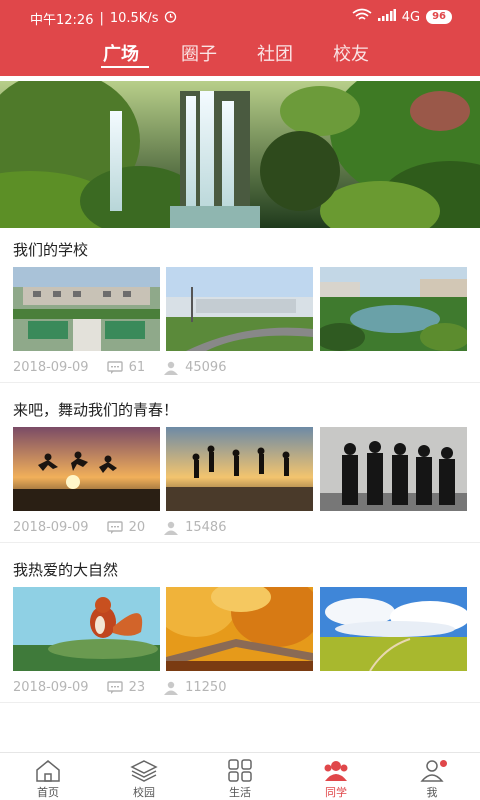  What do you see at coordinates (206, 367) in the screenshot?
I see `view-count: 45096` at bounding box center [206, 367].